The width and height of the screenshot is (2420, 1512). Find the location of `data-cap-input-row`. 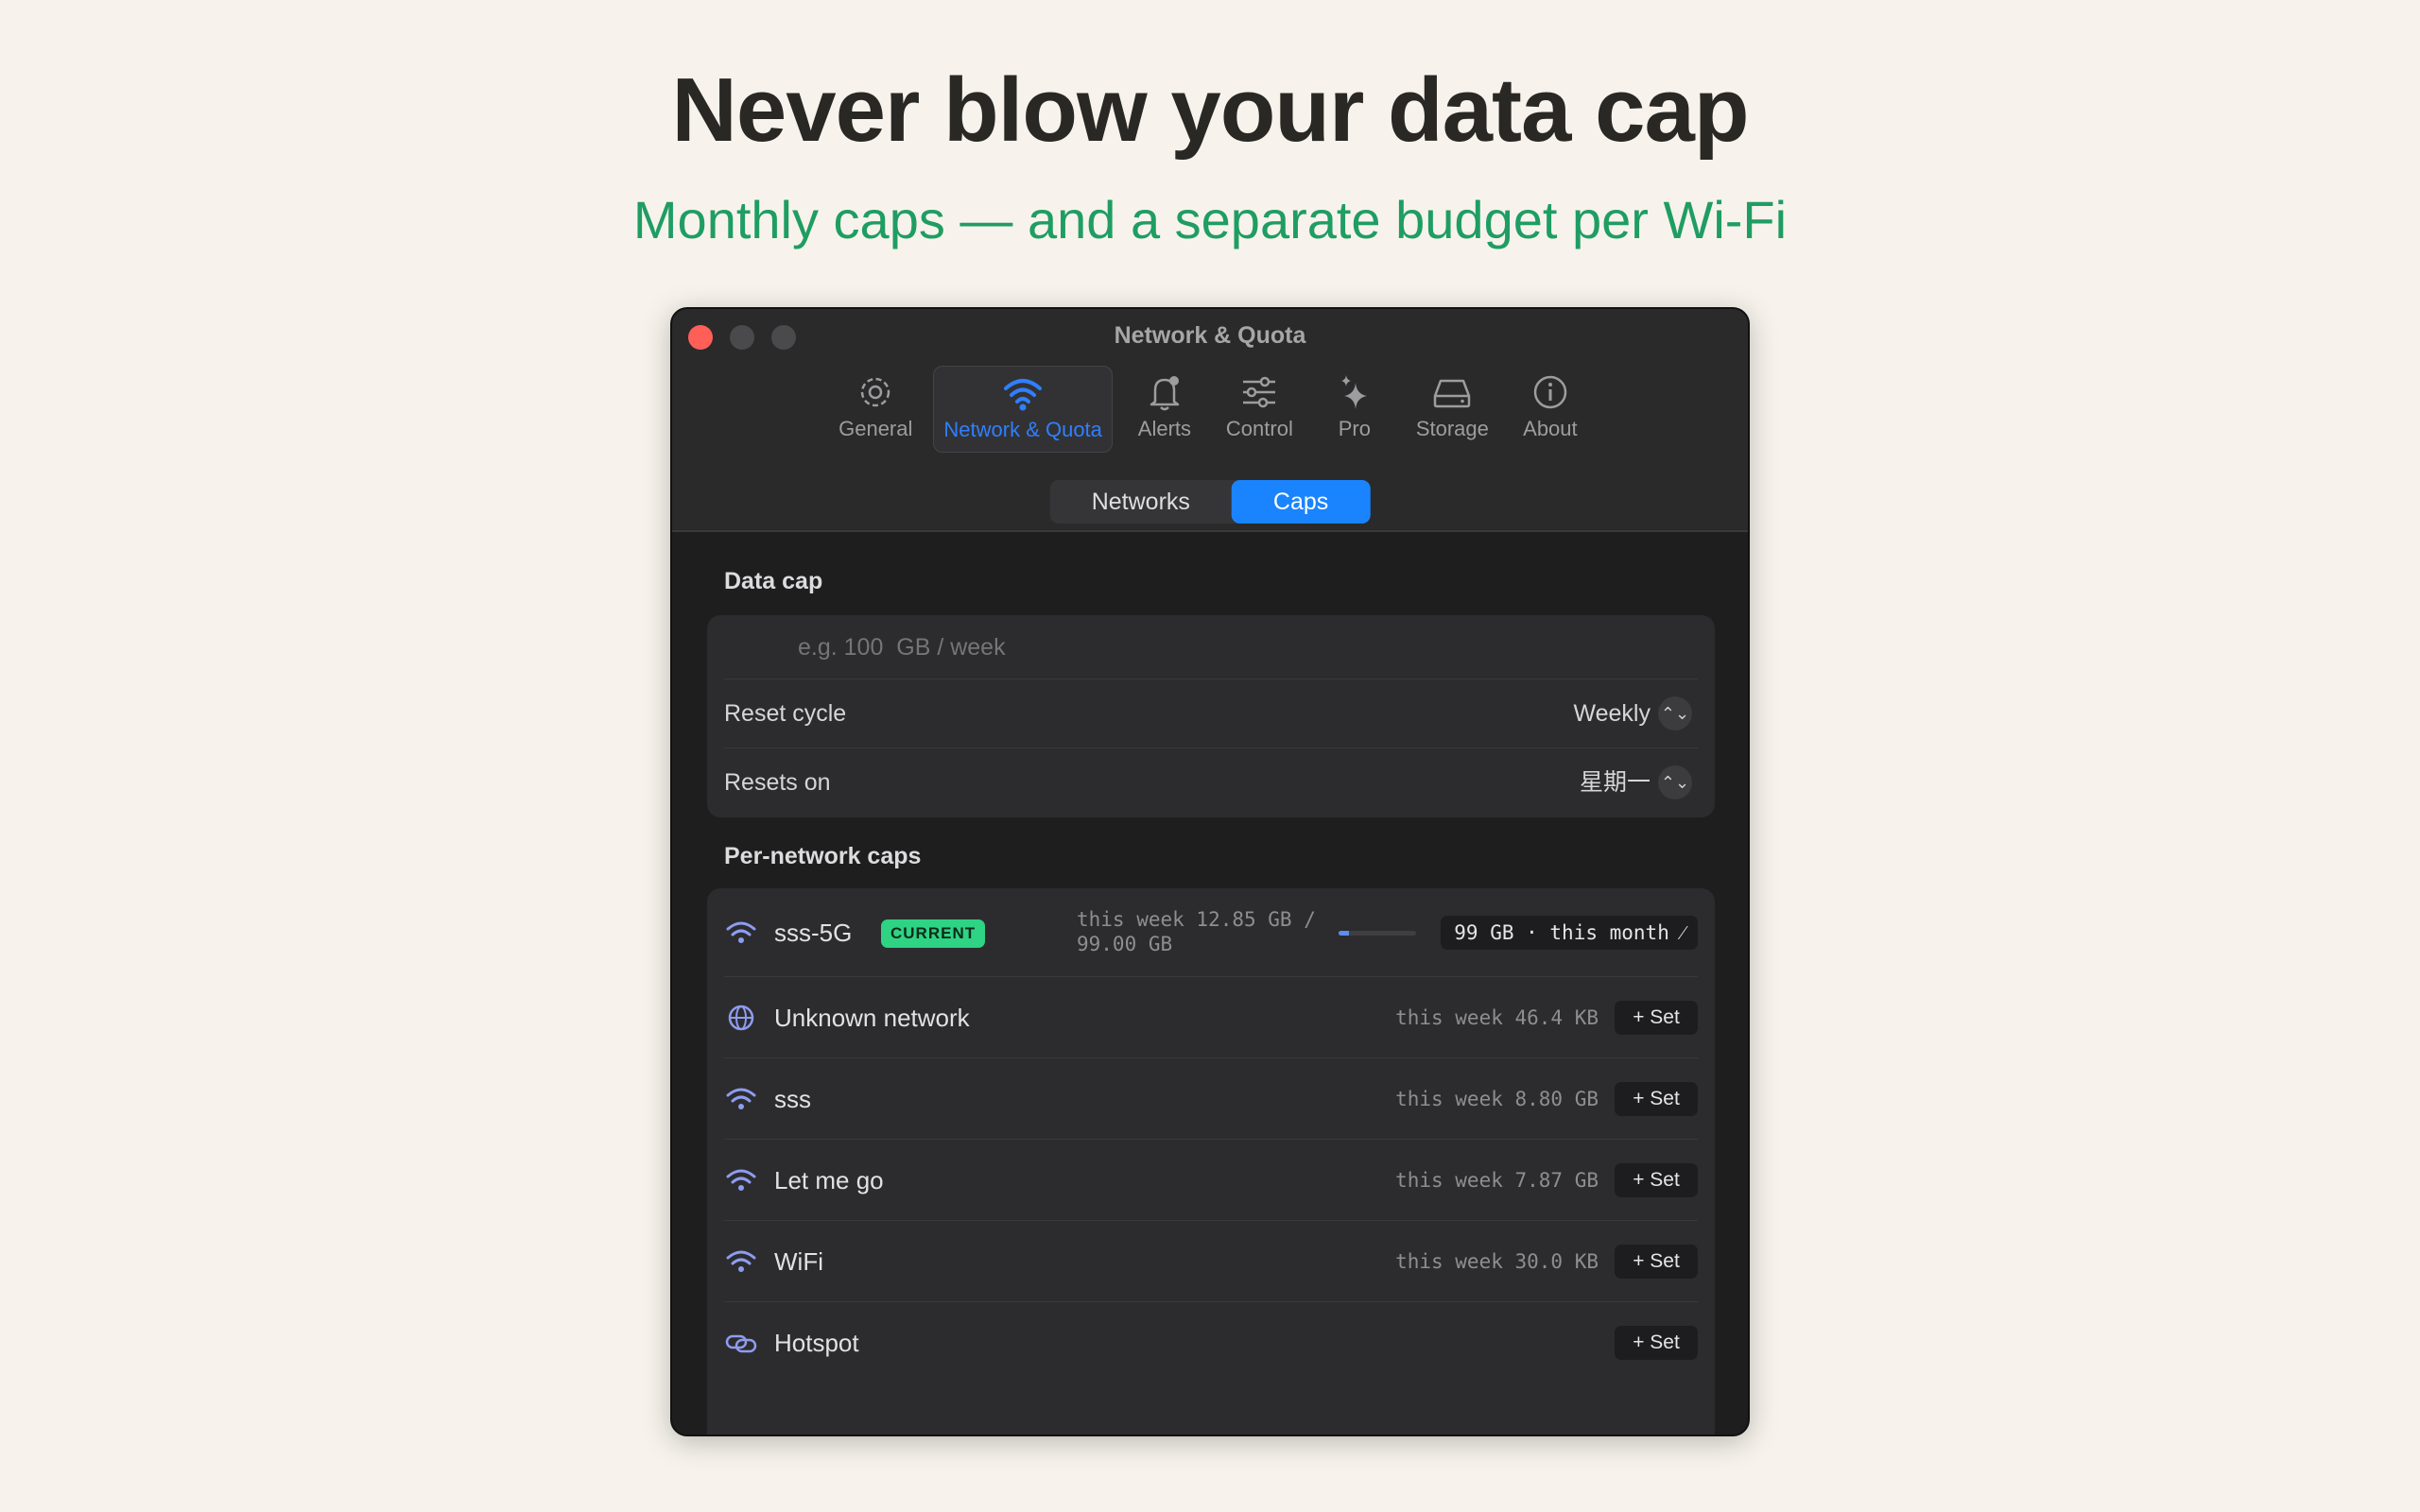

data-cap-input-row is located at coordinates (1211, 647).